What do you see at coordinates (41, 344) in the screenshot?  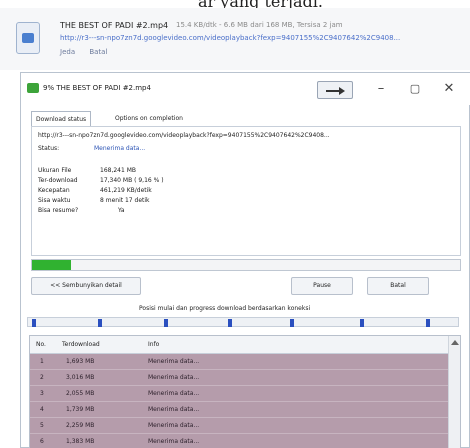 I see `column-header-no: No.` at bounding box center [41, 344].